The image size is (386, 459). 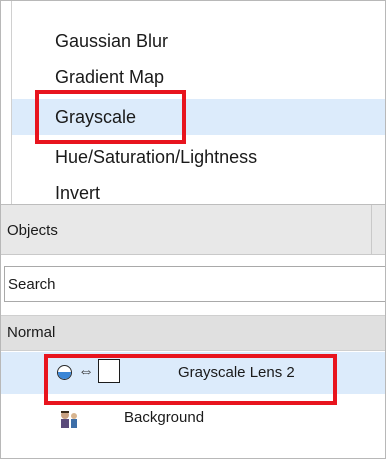 What do you see at coordinates (164, 417) in the screenshot?
I see `layer-name: Background` at bounding box center [164, 417].